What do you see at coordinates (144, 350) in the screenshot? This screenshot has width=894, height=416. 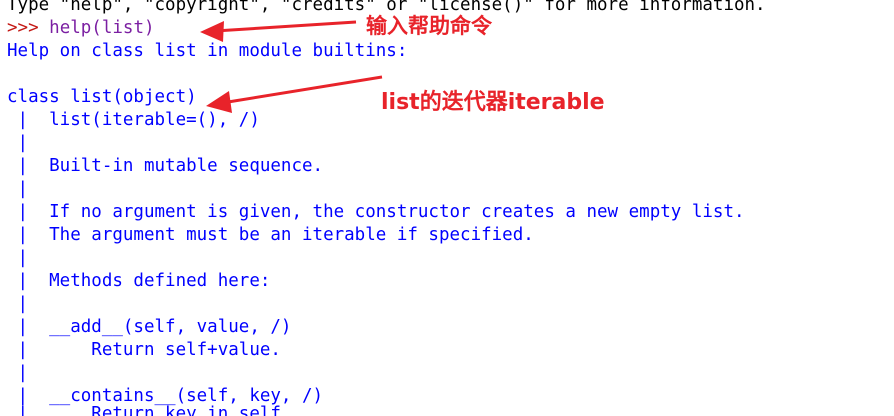 I see `output-line: | Return self+value.` at bounding box center [144, 350].